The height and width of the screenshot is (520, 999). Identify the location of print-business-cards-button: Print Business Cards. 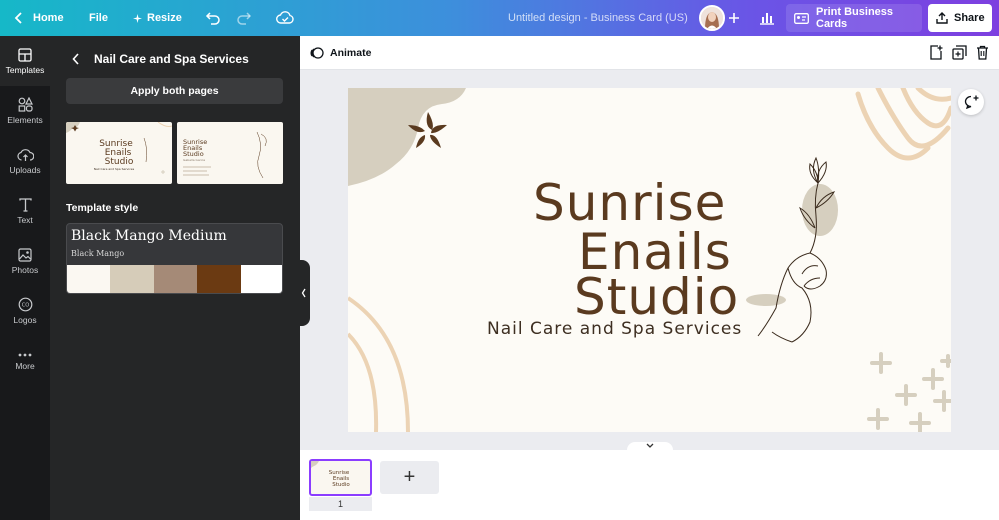
(854, 18).